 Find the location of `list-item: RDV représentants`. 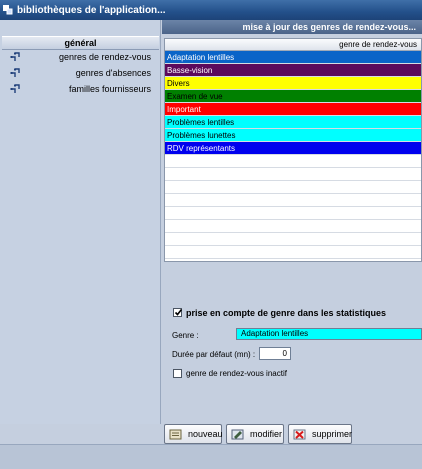

list-item: RDV représentants is located at coordinates (293, 148).